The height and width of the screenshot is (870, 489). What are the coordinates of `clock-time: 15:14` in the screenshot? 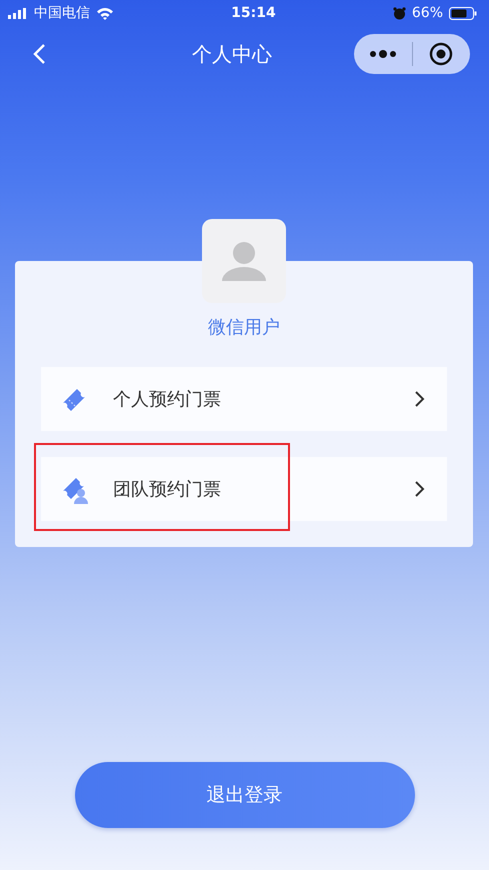 It's located at (253, 13).